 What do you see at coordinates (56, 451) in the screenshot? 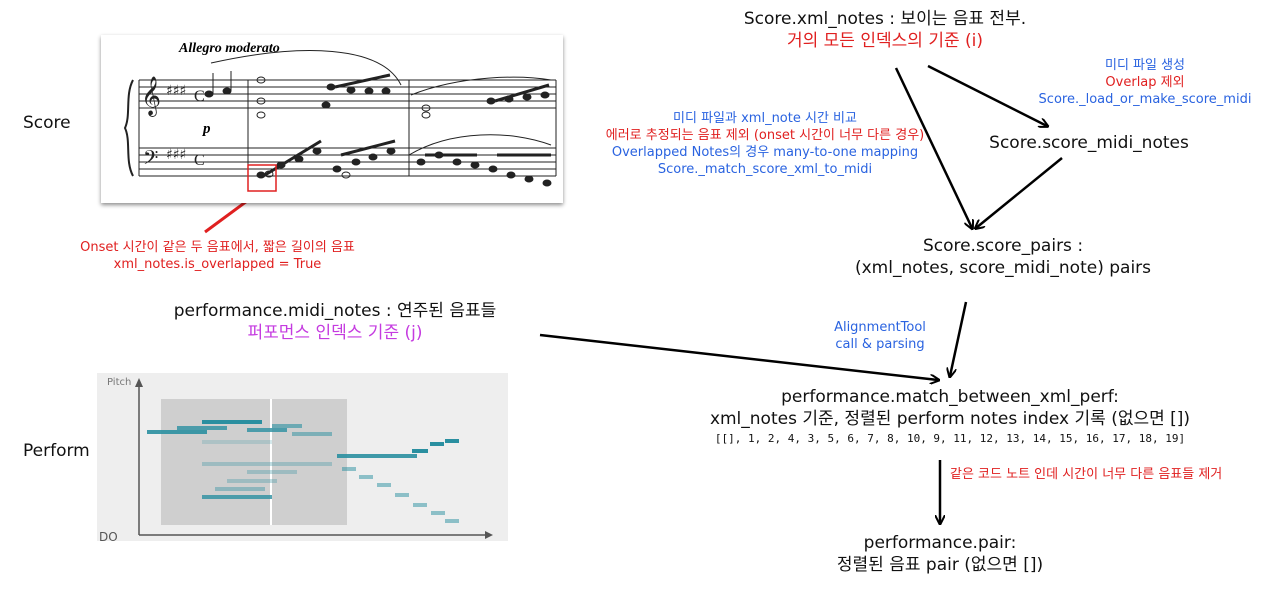
I see `perform-label: Perform` at bounding box center [56, 451].